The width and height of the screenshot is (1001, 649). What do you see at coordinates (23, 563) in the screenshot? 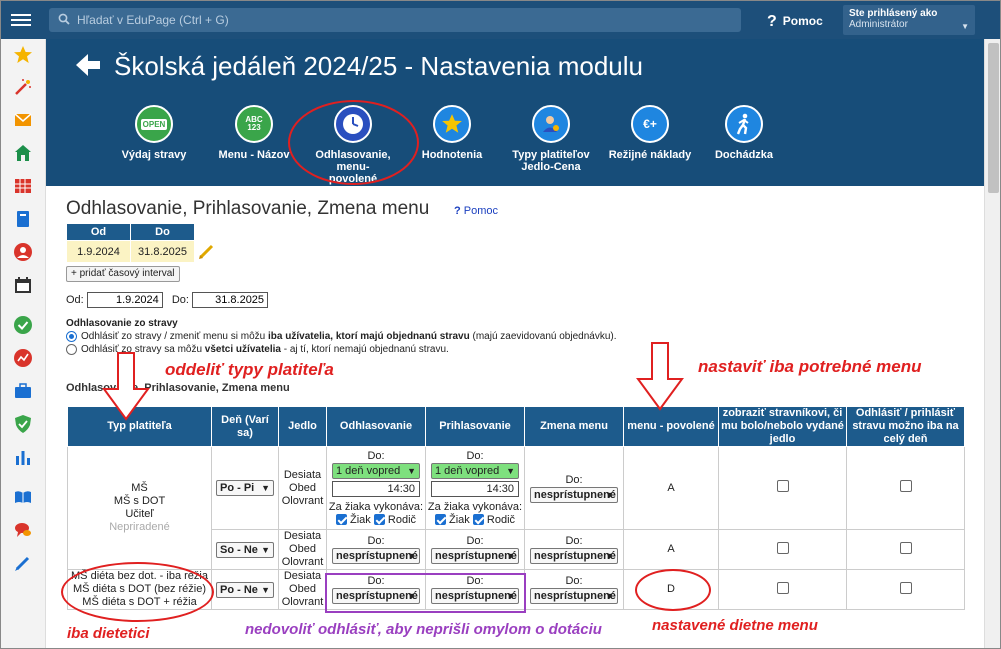
I see `pen-icon` at bounding box center [23, 563].